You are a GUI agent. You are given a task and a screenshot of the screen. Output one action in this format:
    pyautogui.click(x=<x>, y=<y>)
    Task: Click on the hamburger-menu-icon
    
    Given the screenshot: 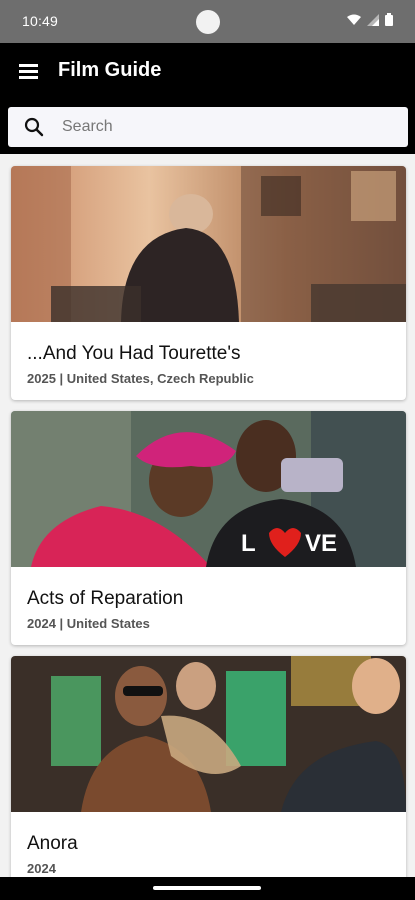 What is the action you would take?
    pyautogui.click(x=29, y=72)
    